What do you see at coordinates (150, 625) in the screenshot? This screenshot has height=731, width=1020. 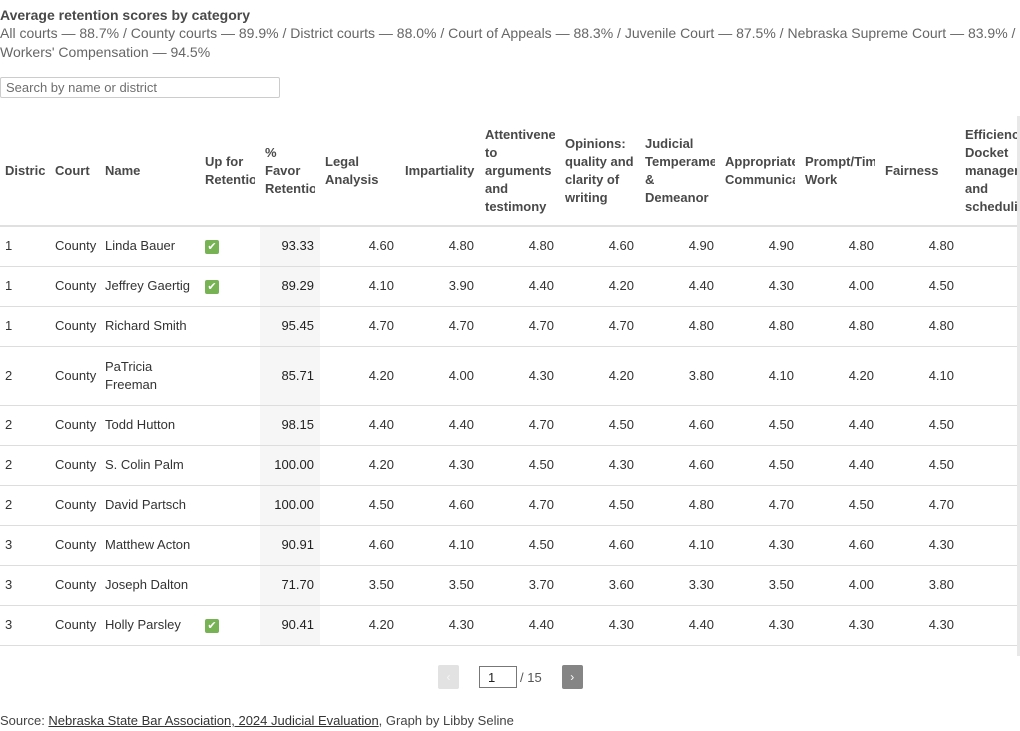 I see `name-cell: Holly Parsley` at bounding box center [150, 625].